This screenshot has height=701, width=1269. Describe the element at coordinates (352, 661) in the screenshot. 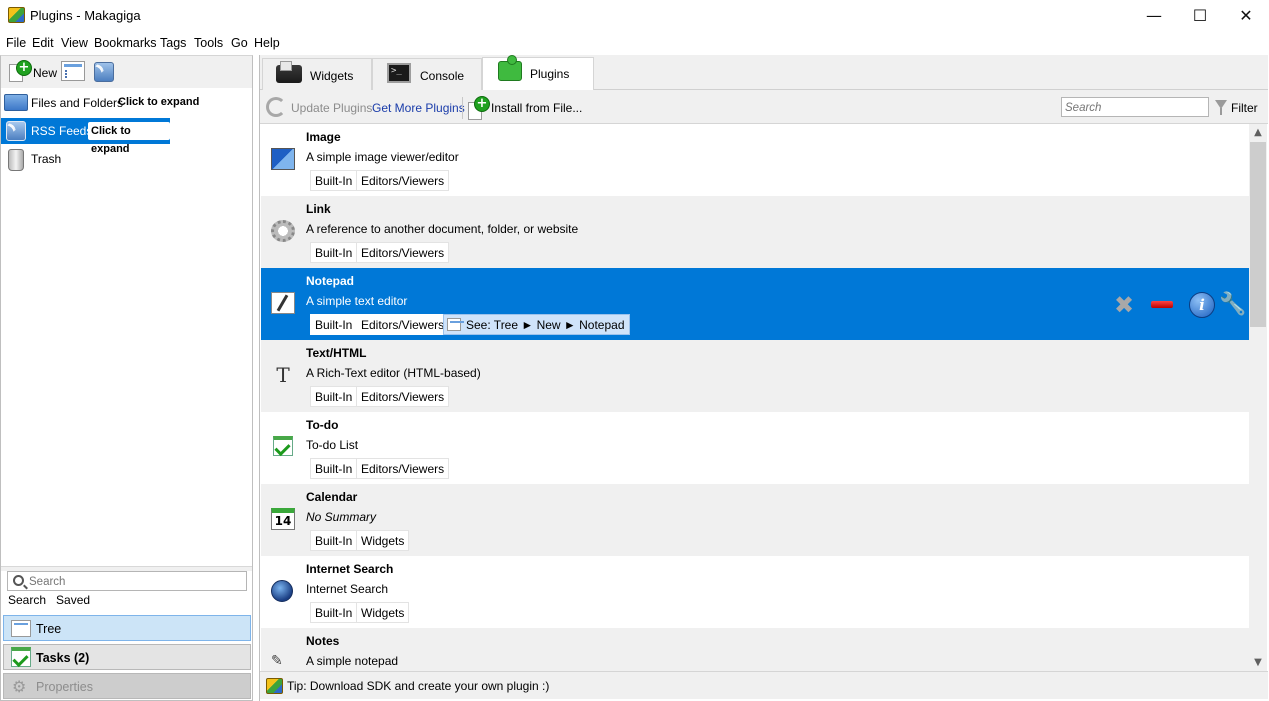

I see `plugin-description: A simple notepad` at that location.